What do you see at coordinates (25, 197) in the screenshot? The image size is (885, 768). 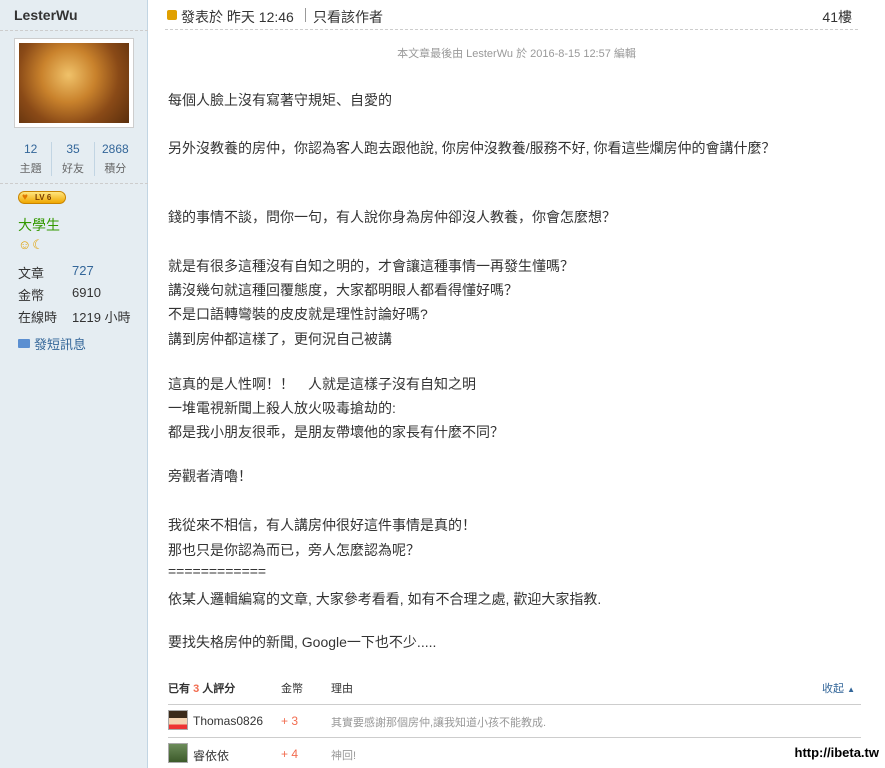 I see `heart-icon: ♥` at bounding box center [25, 197].